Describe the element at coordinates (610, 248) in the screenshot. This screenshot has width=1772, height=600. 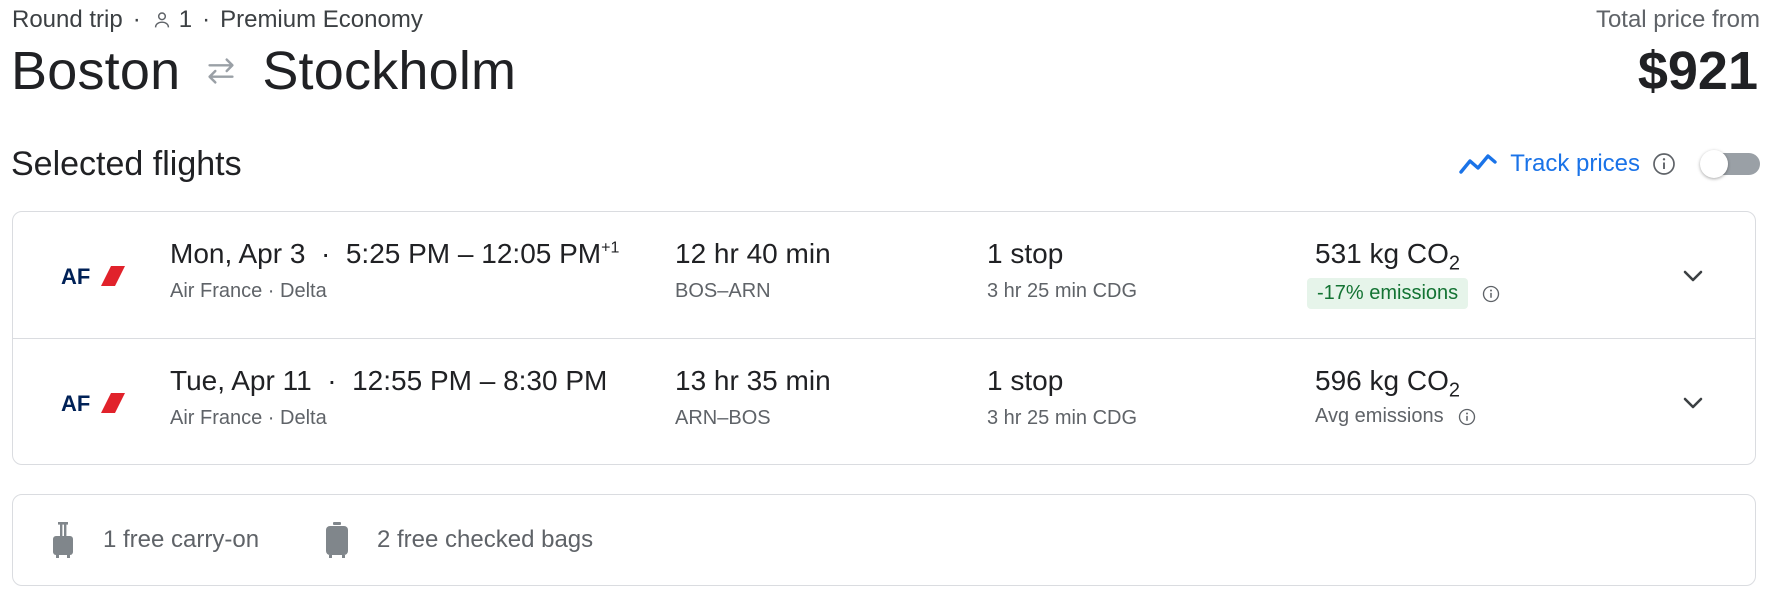
I see `day-offset: +1` at that location.